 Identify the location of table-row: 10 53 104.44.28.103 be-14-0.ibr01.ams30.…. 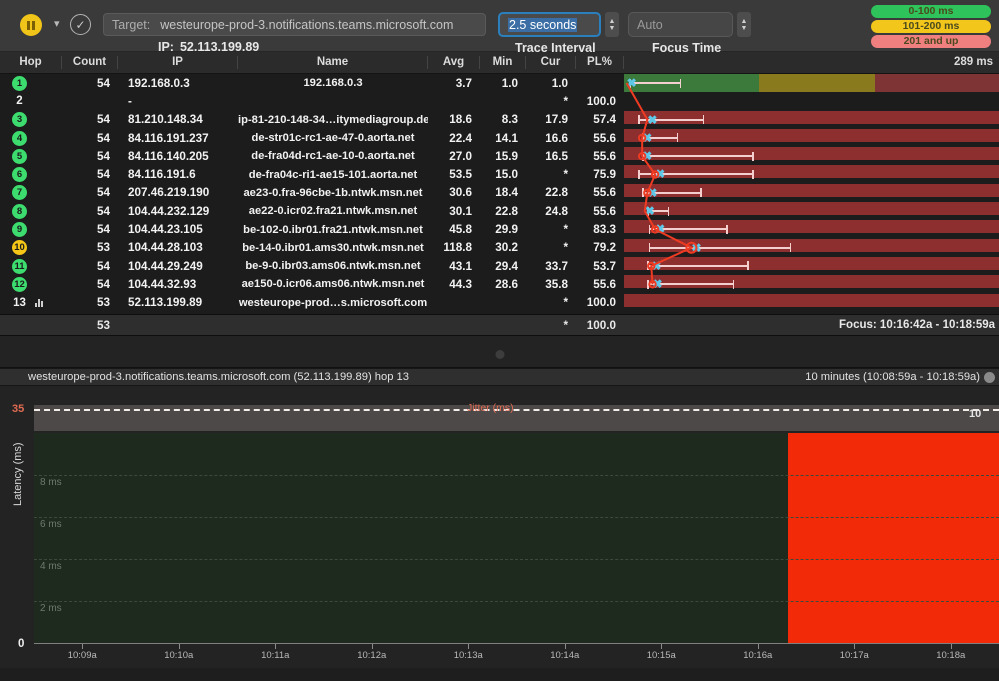
(499, 247).